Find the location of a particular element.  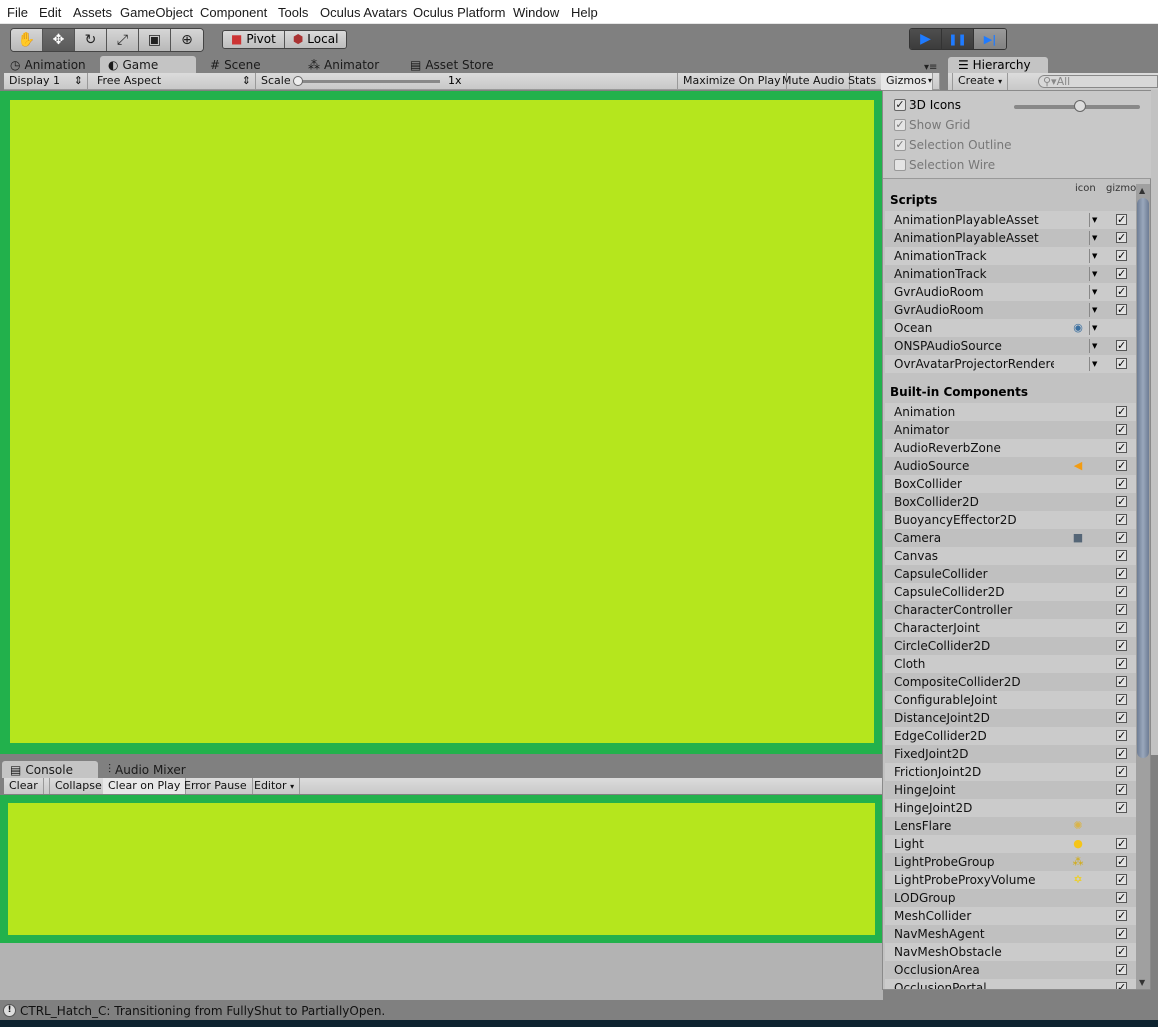

gizmos-button: Gizmos is located at coordinates (907, 81).